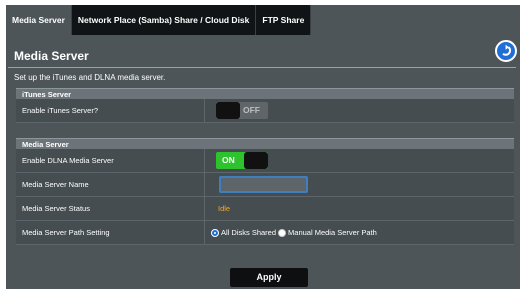  I want to click on server-name-input, so click(263, 184).